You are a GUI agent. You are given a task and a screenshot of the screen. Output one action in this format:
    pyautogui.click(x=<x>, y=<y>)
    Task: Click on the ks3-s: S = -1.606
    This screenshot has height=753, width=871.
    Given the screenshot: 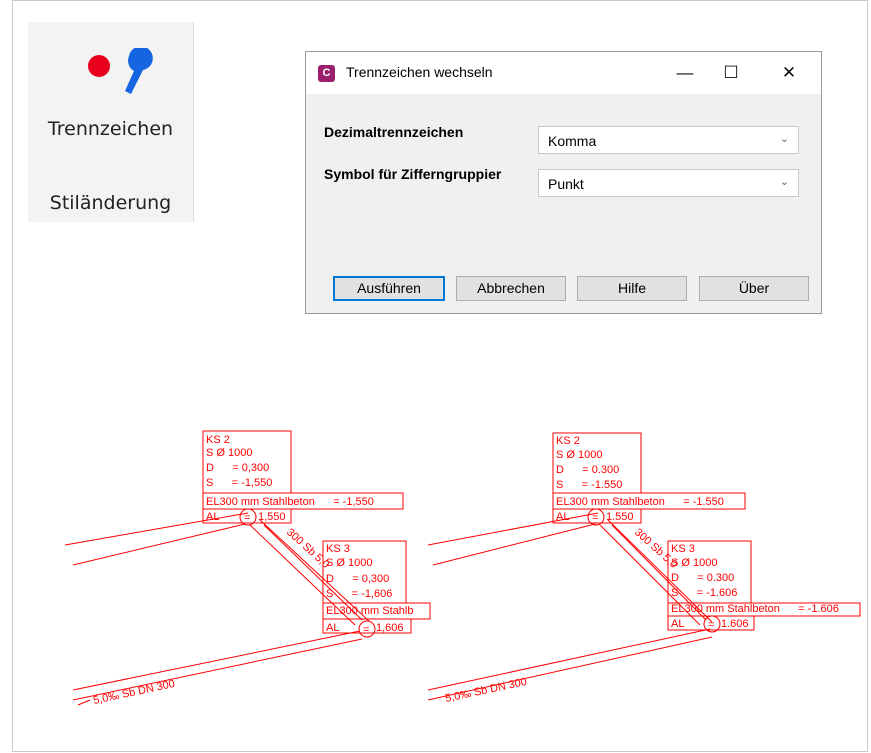 What is the action you would take?
    pyautogui.click(x=704, y=593)
    